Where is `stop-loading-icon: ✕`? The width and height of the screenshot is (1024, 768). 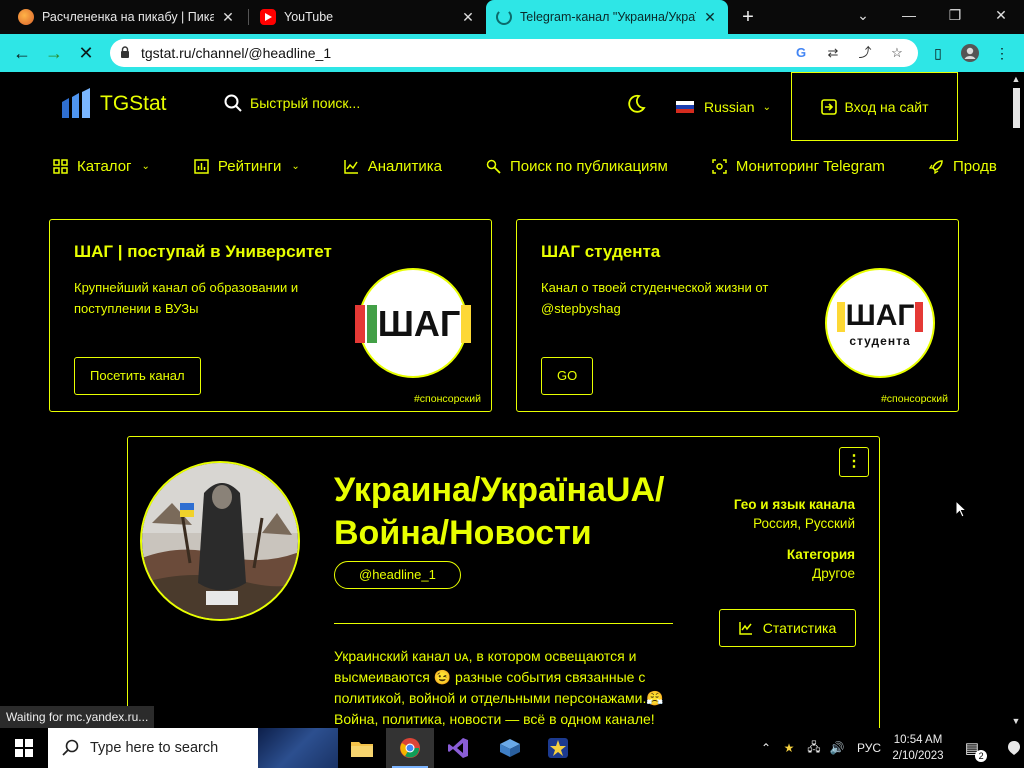
stop-loading-icon: ✕ is located at coordinates (86, 53).